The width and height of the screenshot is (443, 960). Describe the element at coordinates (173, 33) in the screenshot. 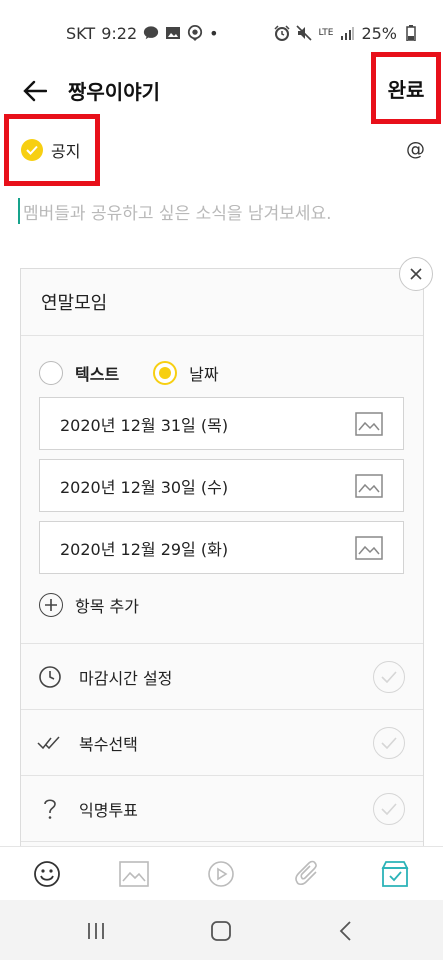

I see `gallery-notification-icon` at that location.